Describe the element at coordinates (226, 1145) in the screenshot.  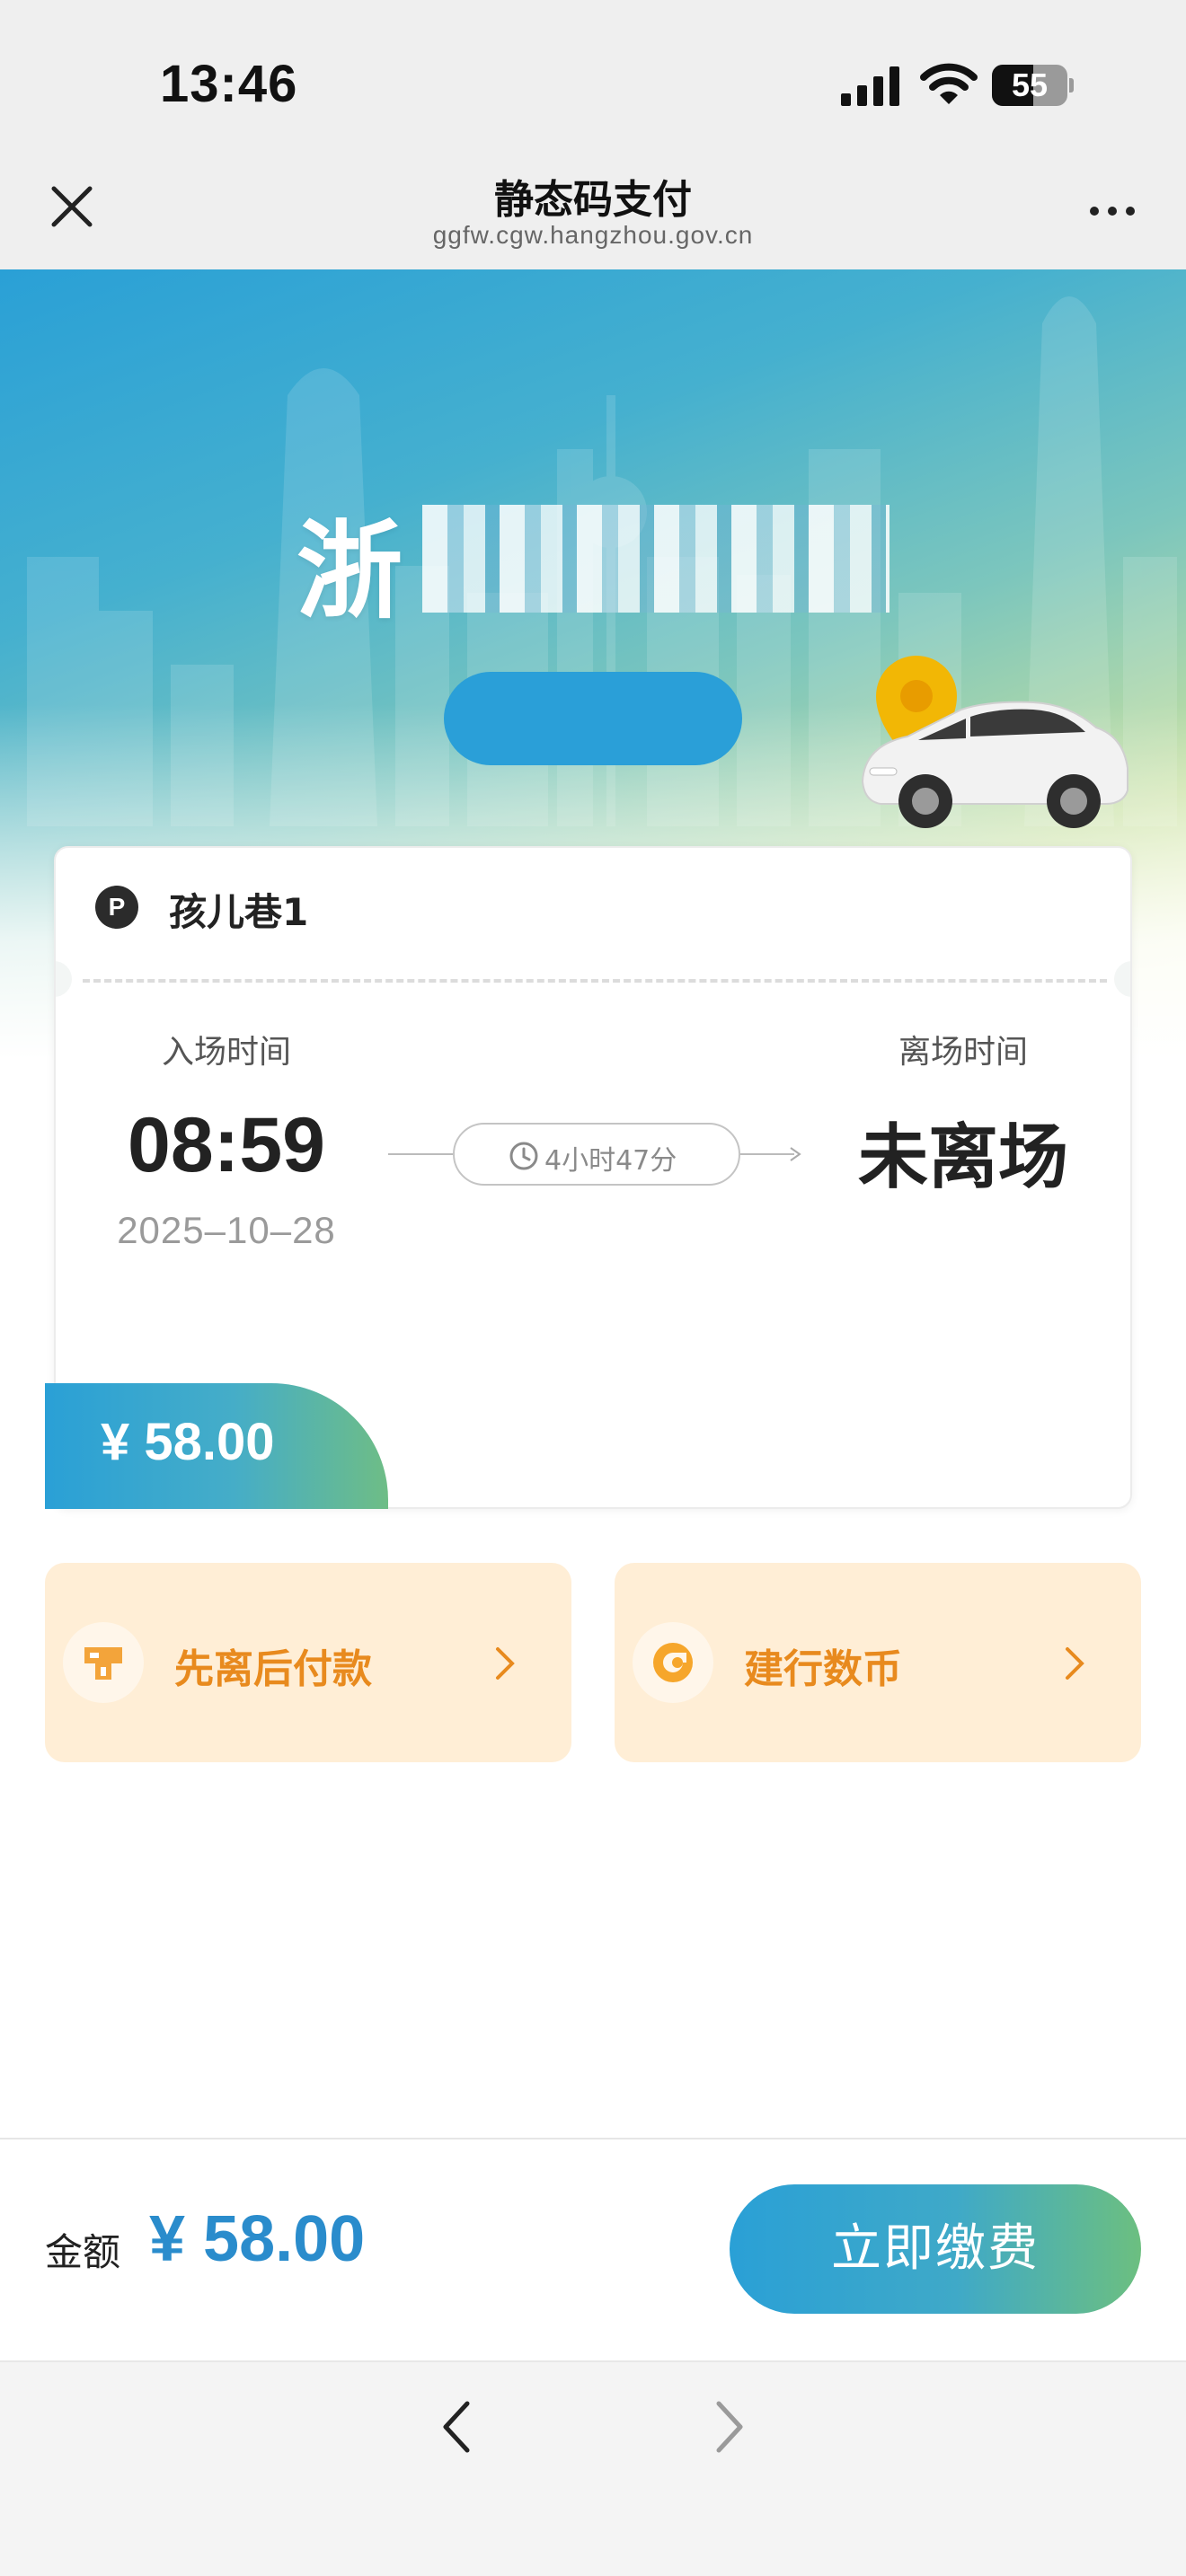
I see `entry-time: 08:59` at that location.